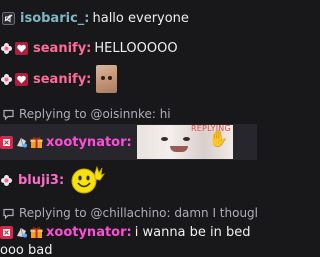  I want to click on chat-message: bluji3 :, so click(128, 180).